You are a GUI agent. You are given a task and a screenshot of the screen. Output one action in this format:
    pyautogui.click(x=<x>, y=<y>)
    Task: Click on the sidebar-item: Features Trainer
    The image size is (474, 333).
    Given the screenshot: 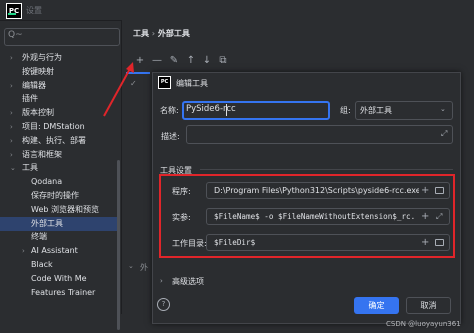 What is the action you would take?
    pyautogui.click(x=60, y=293)
    